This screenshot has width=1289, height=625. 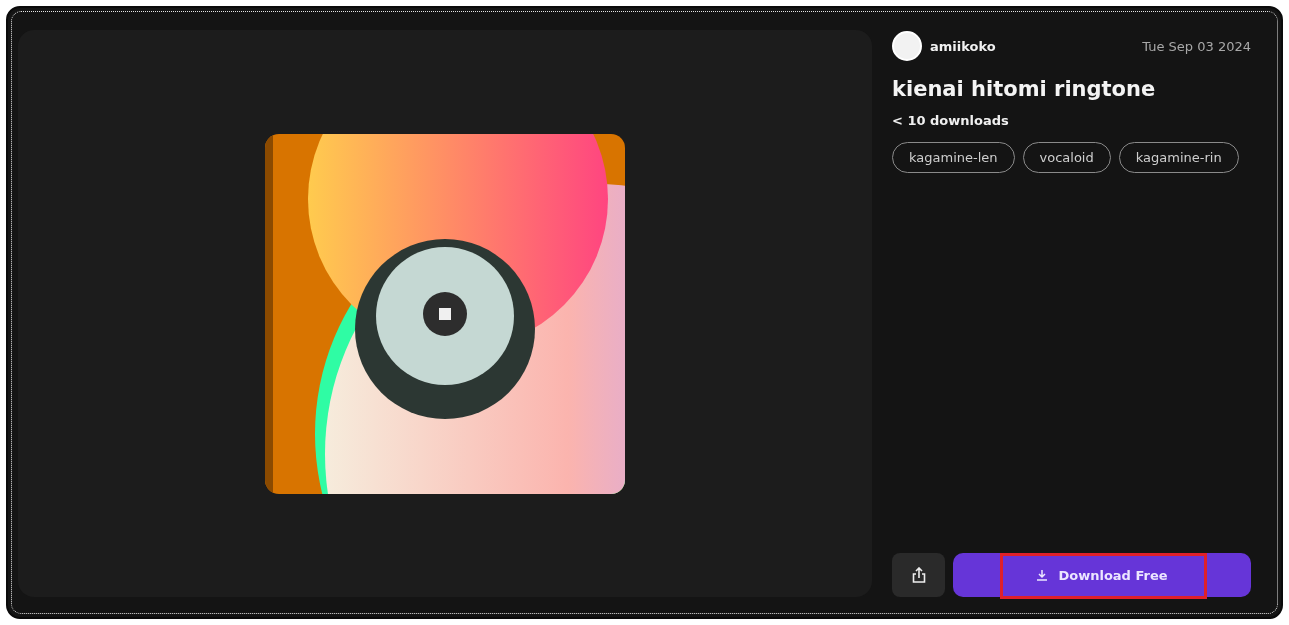 I want to click on download-button: Download Free, so click(x=1102, y=575).